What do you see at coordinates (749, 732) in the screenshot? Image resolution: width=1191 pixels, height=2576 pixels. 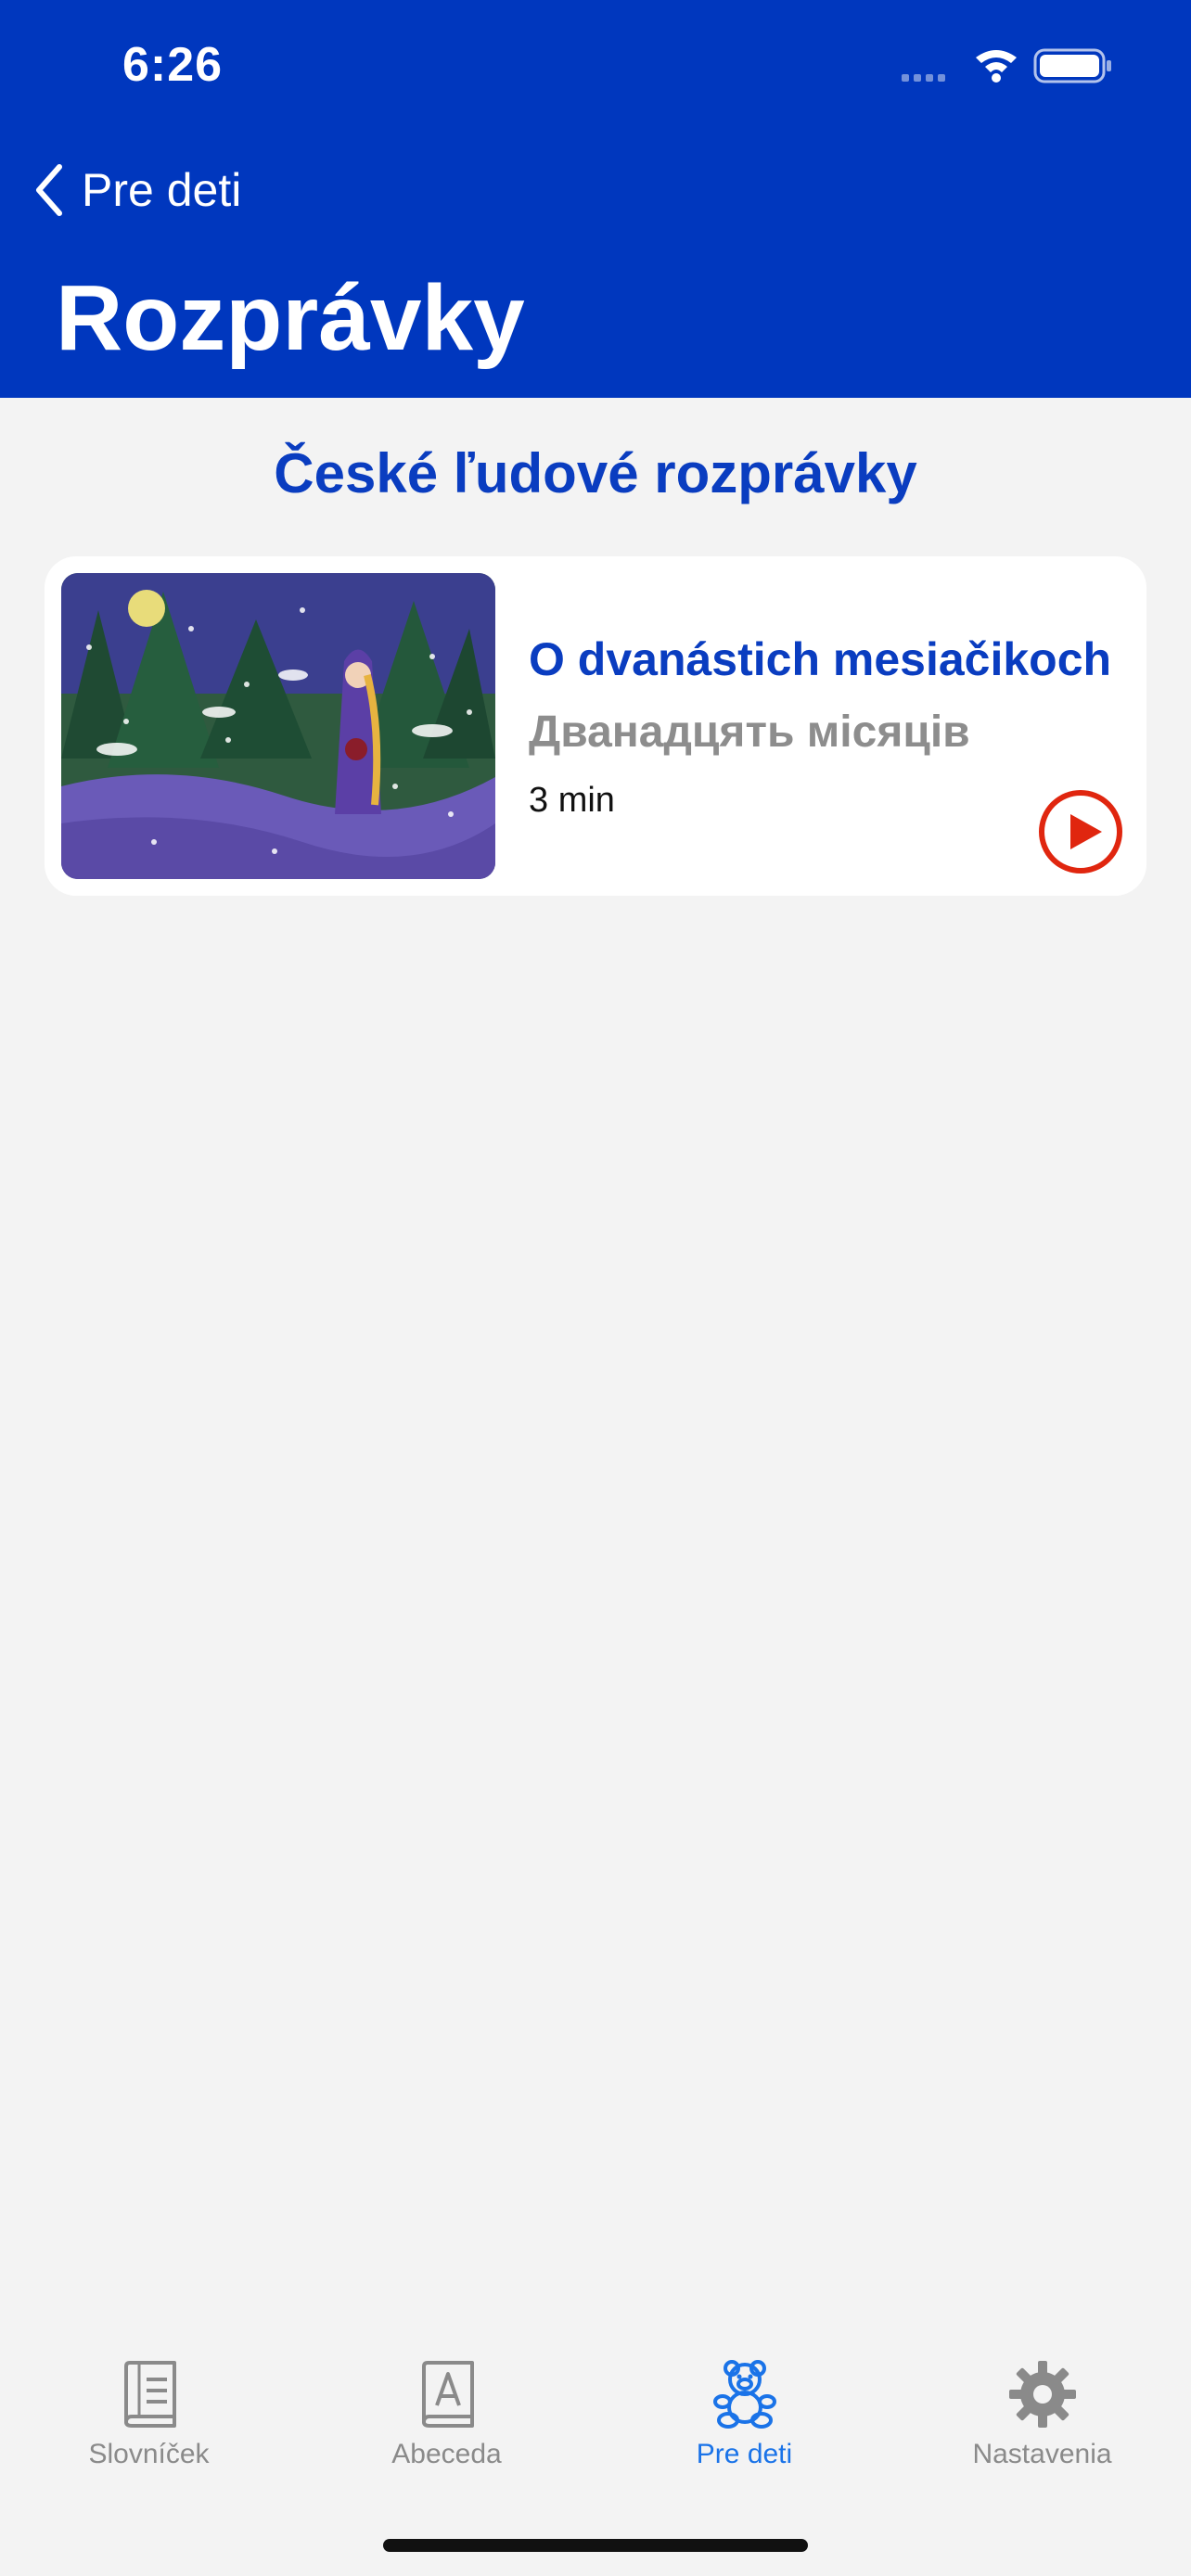 I see `story-subtitle: Дванадцять місяців` at bounding box center [749, 732].